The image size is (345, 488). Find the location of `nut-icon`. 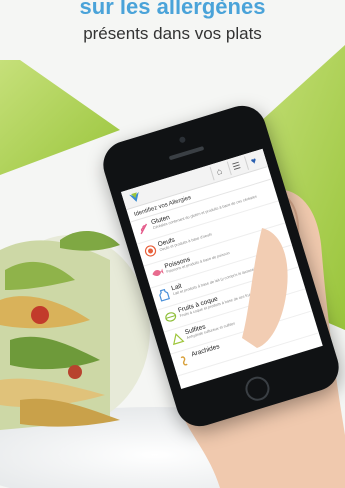

nut-icon is located at coordinates (171, 317).